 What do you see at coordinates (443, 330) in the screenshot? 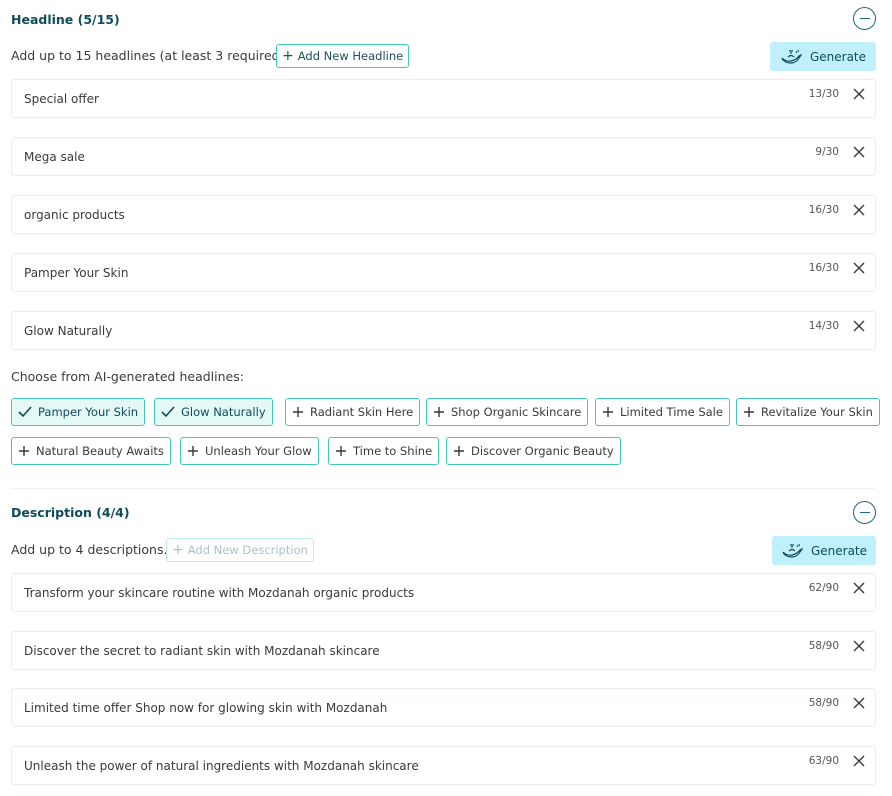
I see `headline-row: Glow Naturally 14/30` at bounding box center [443, 330].